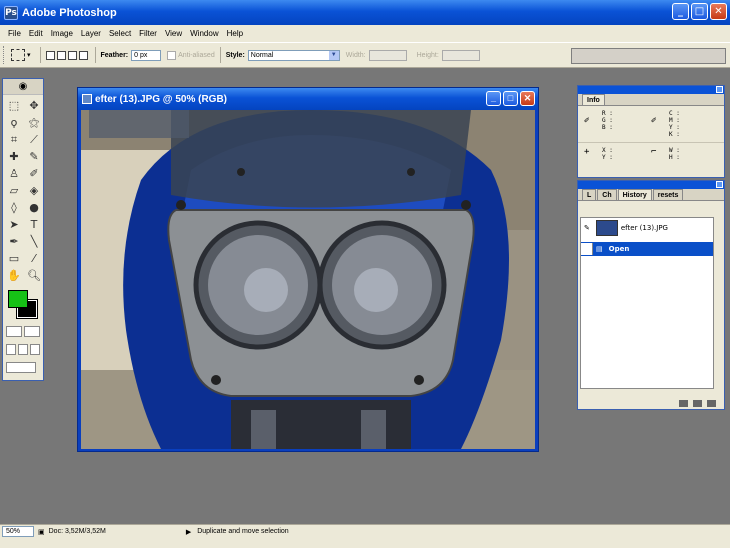 The height and width of the screenshot is (548, 730). I want to click on eyedropper-icon: ✐, so click(654, 121).